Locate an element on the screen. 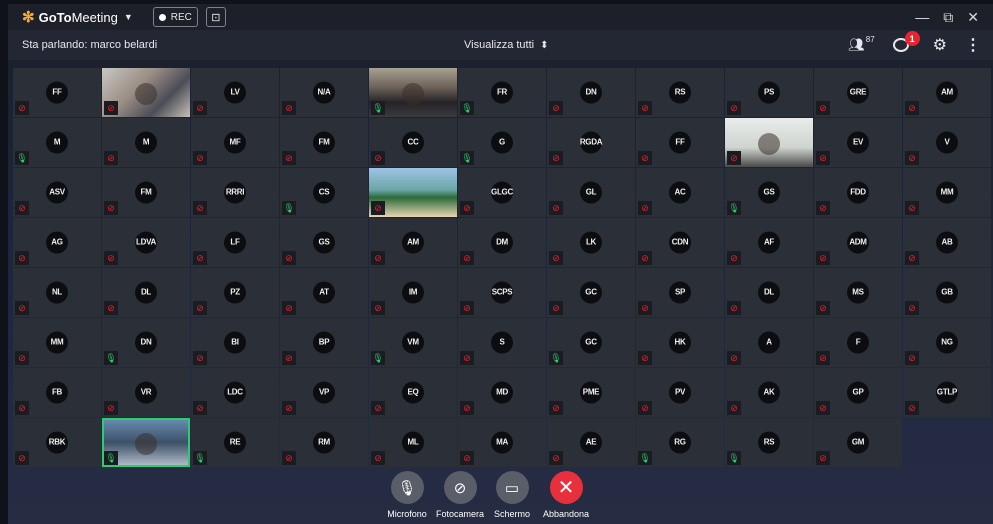 The image size is (993, 524). participant-tile: AT ⊘ is located at coordinates (324, 292).